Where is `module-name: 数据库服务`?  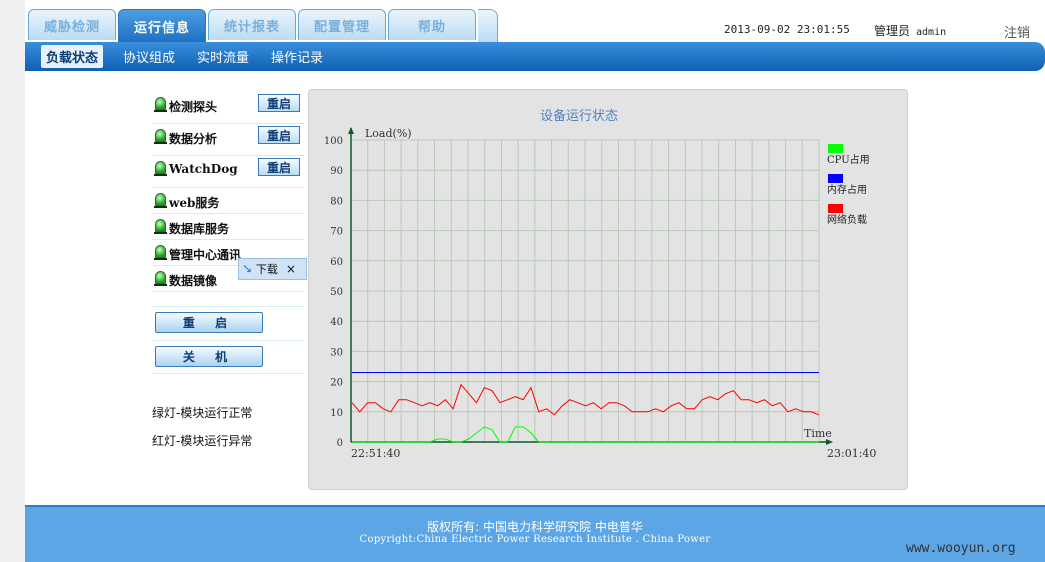
module-name: 数据库服务 is located at coordinates (199, 229).